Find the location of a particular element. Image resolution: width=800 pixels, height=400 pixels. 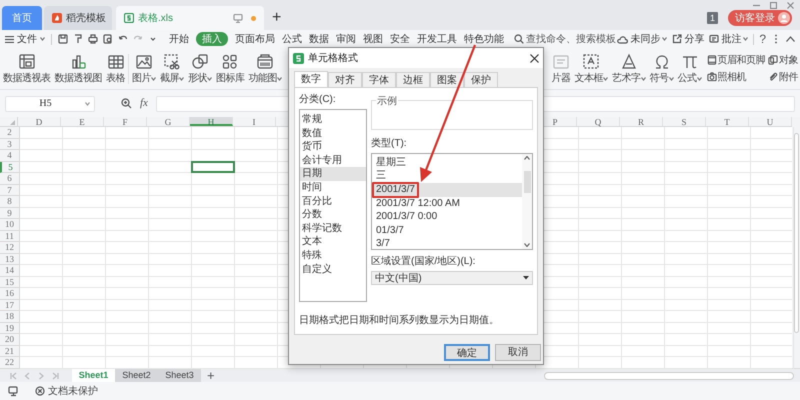

locale-label: 区域设置(国家/地区)(L): is located at coordinates (423, 261).